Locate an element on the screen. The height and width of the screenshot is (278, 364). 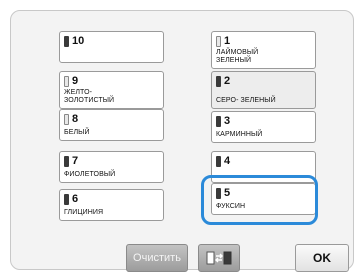
thread-name: ГЛИЦИНИЯ is located at coordinates (84, 212).